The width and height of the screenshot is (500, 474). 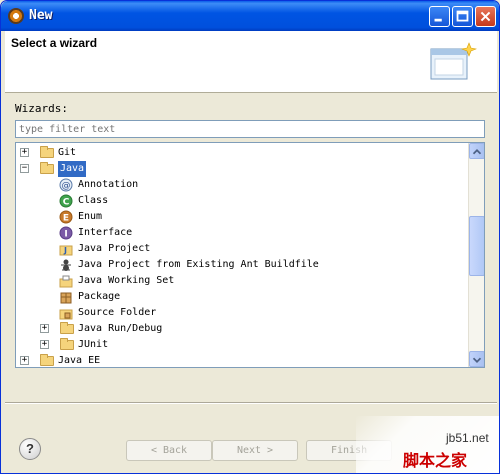 I want to click on tree-item-label: Class, so click(x=93, y=200).